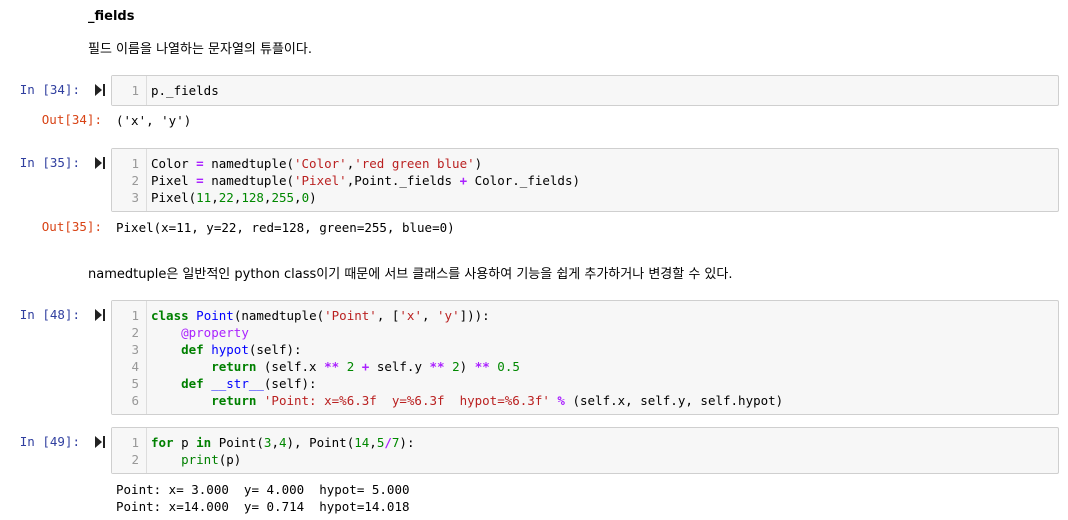  What do you see at coordinates (49, 314) in the screenshot?
I see `in-prompt-48: In [48]:` at bounding box center [49, 314].